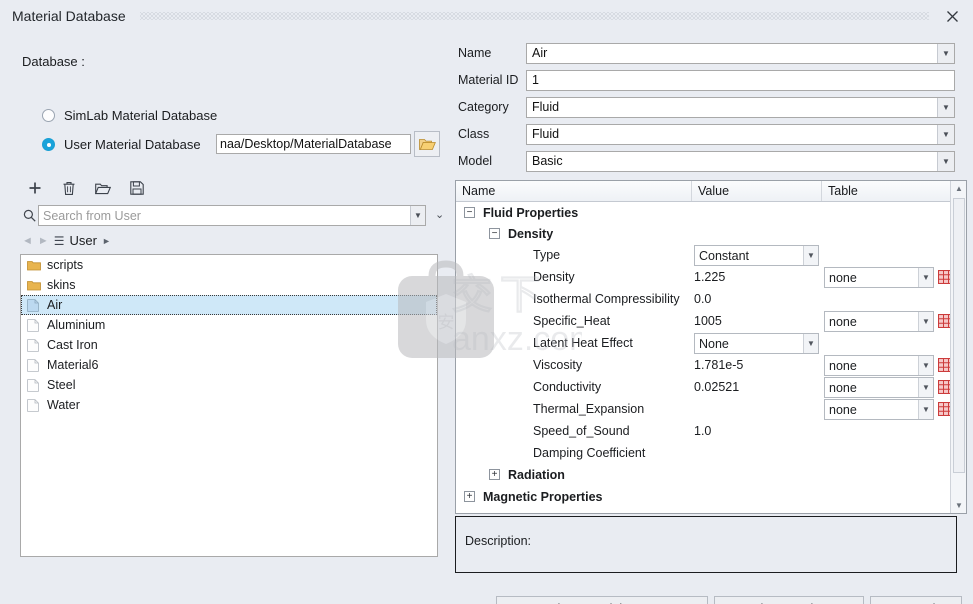 Image resolution: width=973 pixels, height=604 pixels. Describe the element at coordinates (740, 134) in the screenshot. I see `class-combo: Fluid ▼` at that location.